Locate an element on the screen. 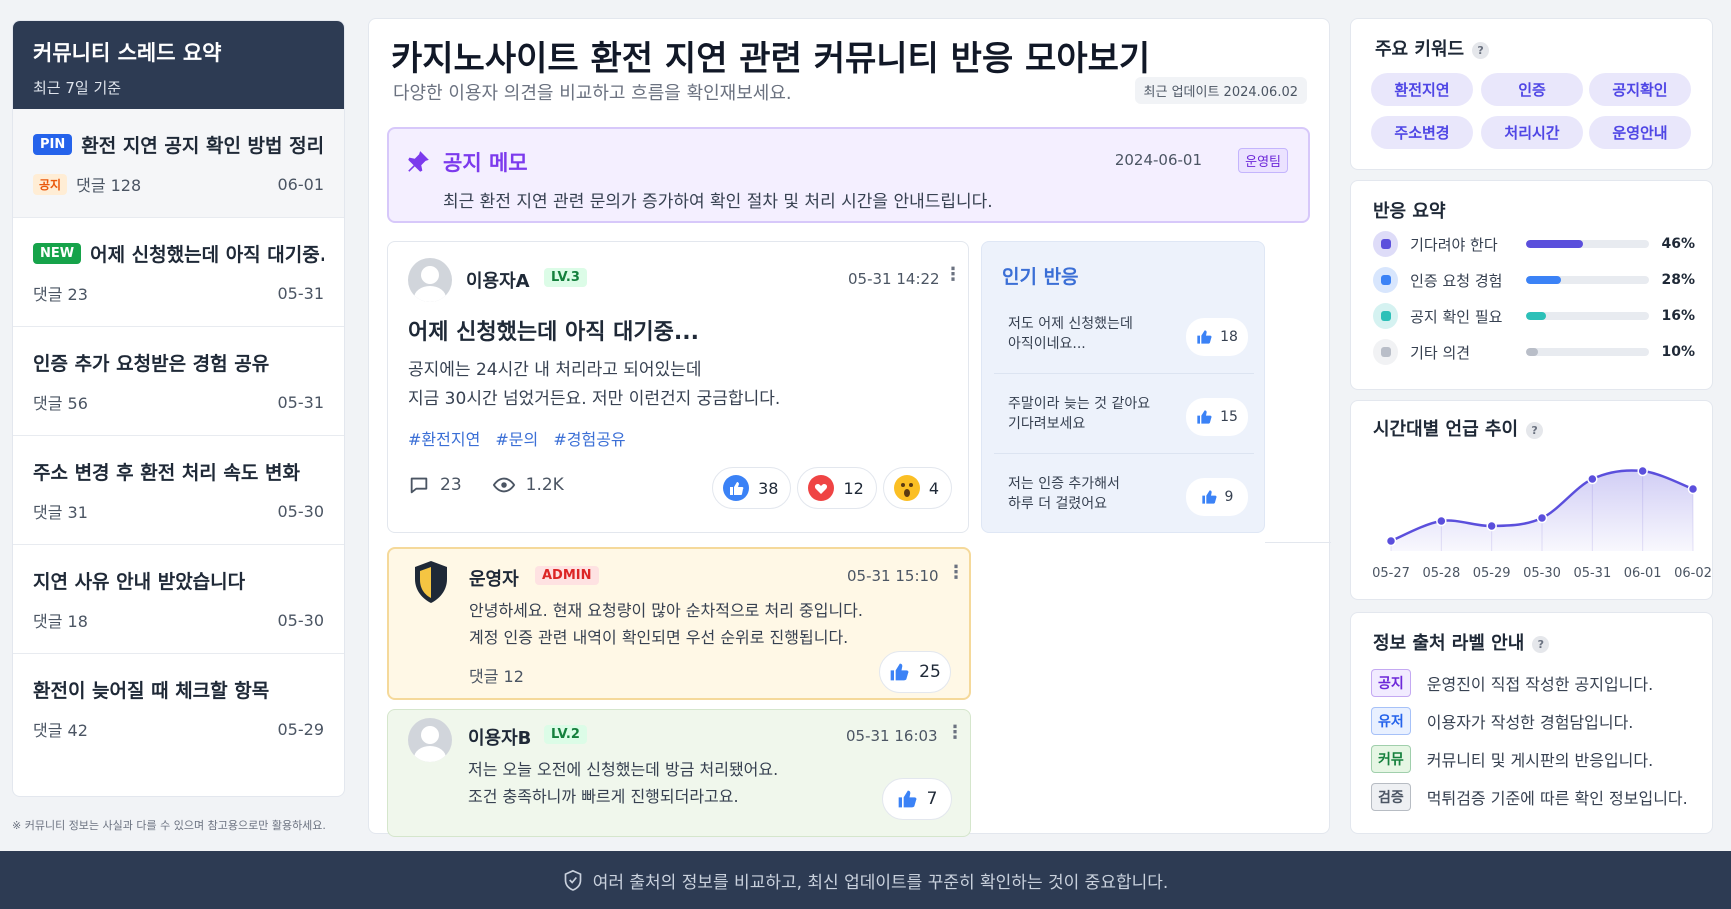 The image size is (1731, 909). reply-body-line: 안녕하세요. 현재 요청량이 많아 순차적으로 처리 중입니다. is located at coordinates (666, 610).